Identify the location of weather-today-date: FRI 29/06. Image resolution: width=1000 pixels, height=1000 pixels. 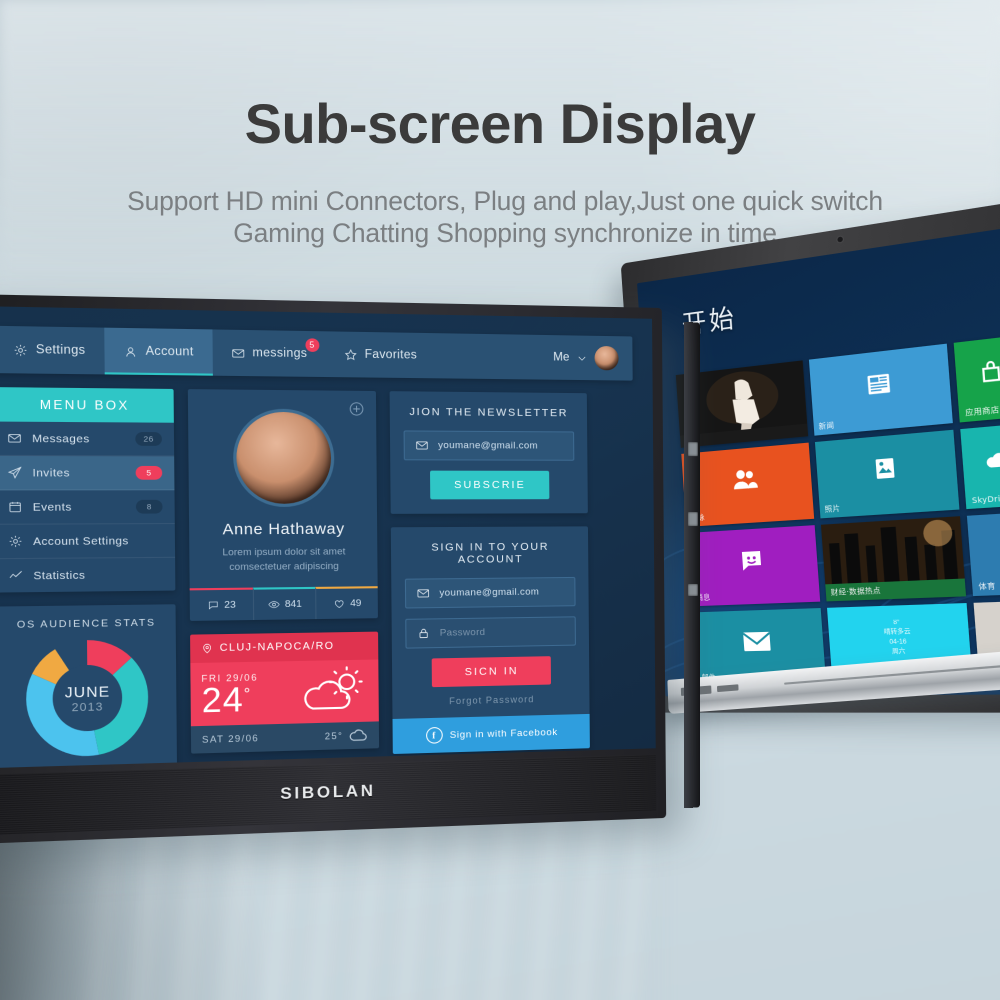
(230, 678).